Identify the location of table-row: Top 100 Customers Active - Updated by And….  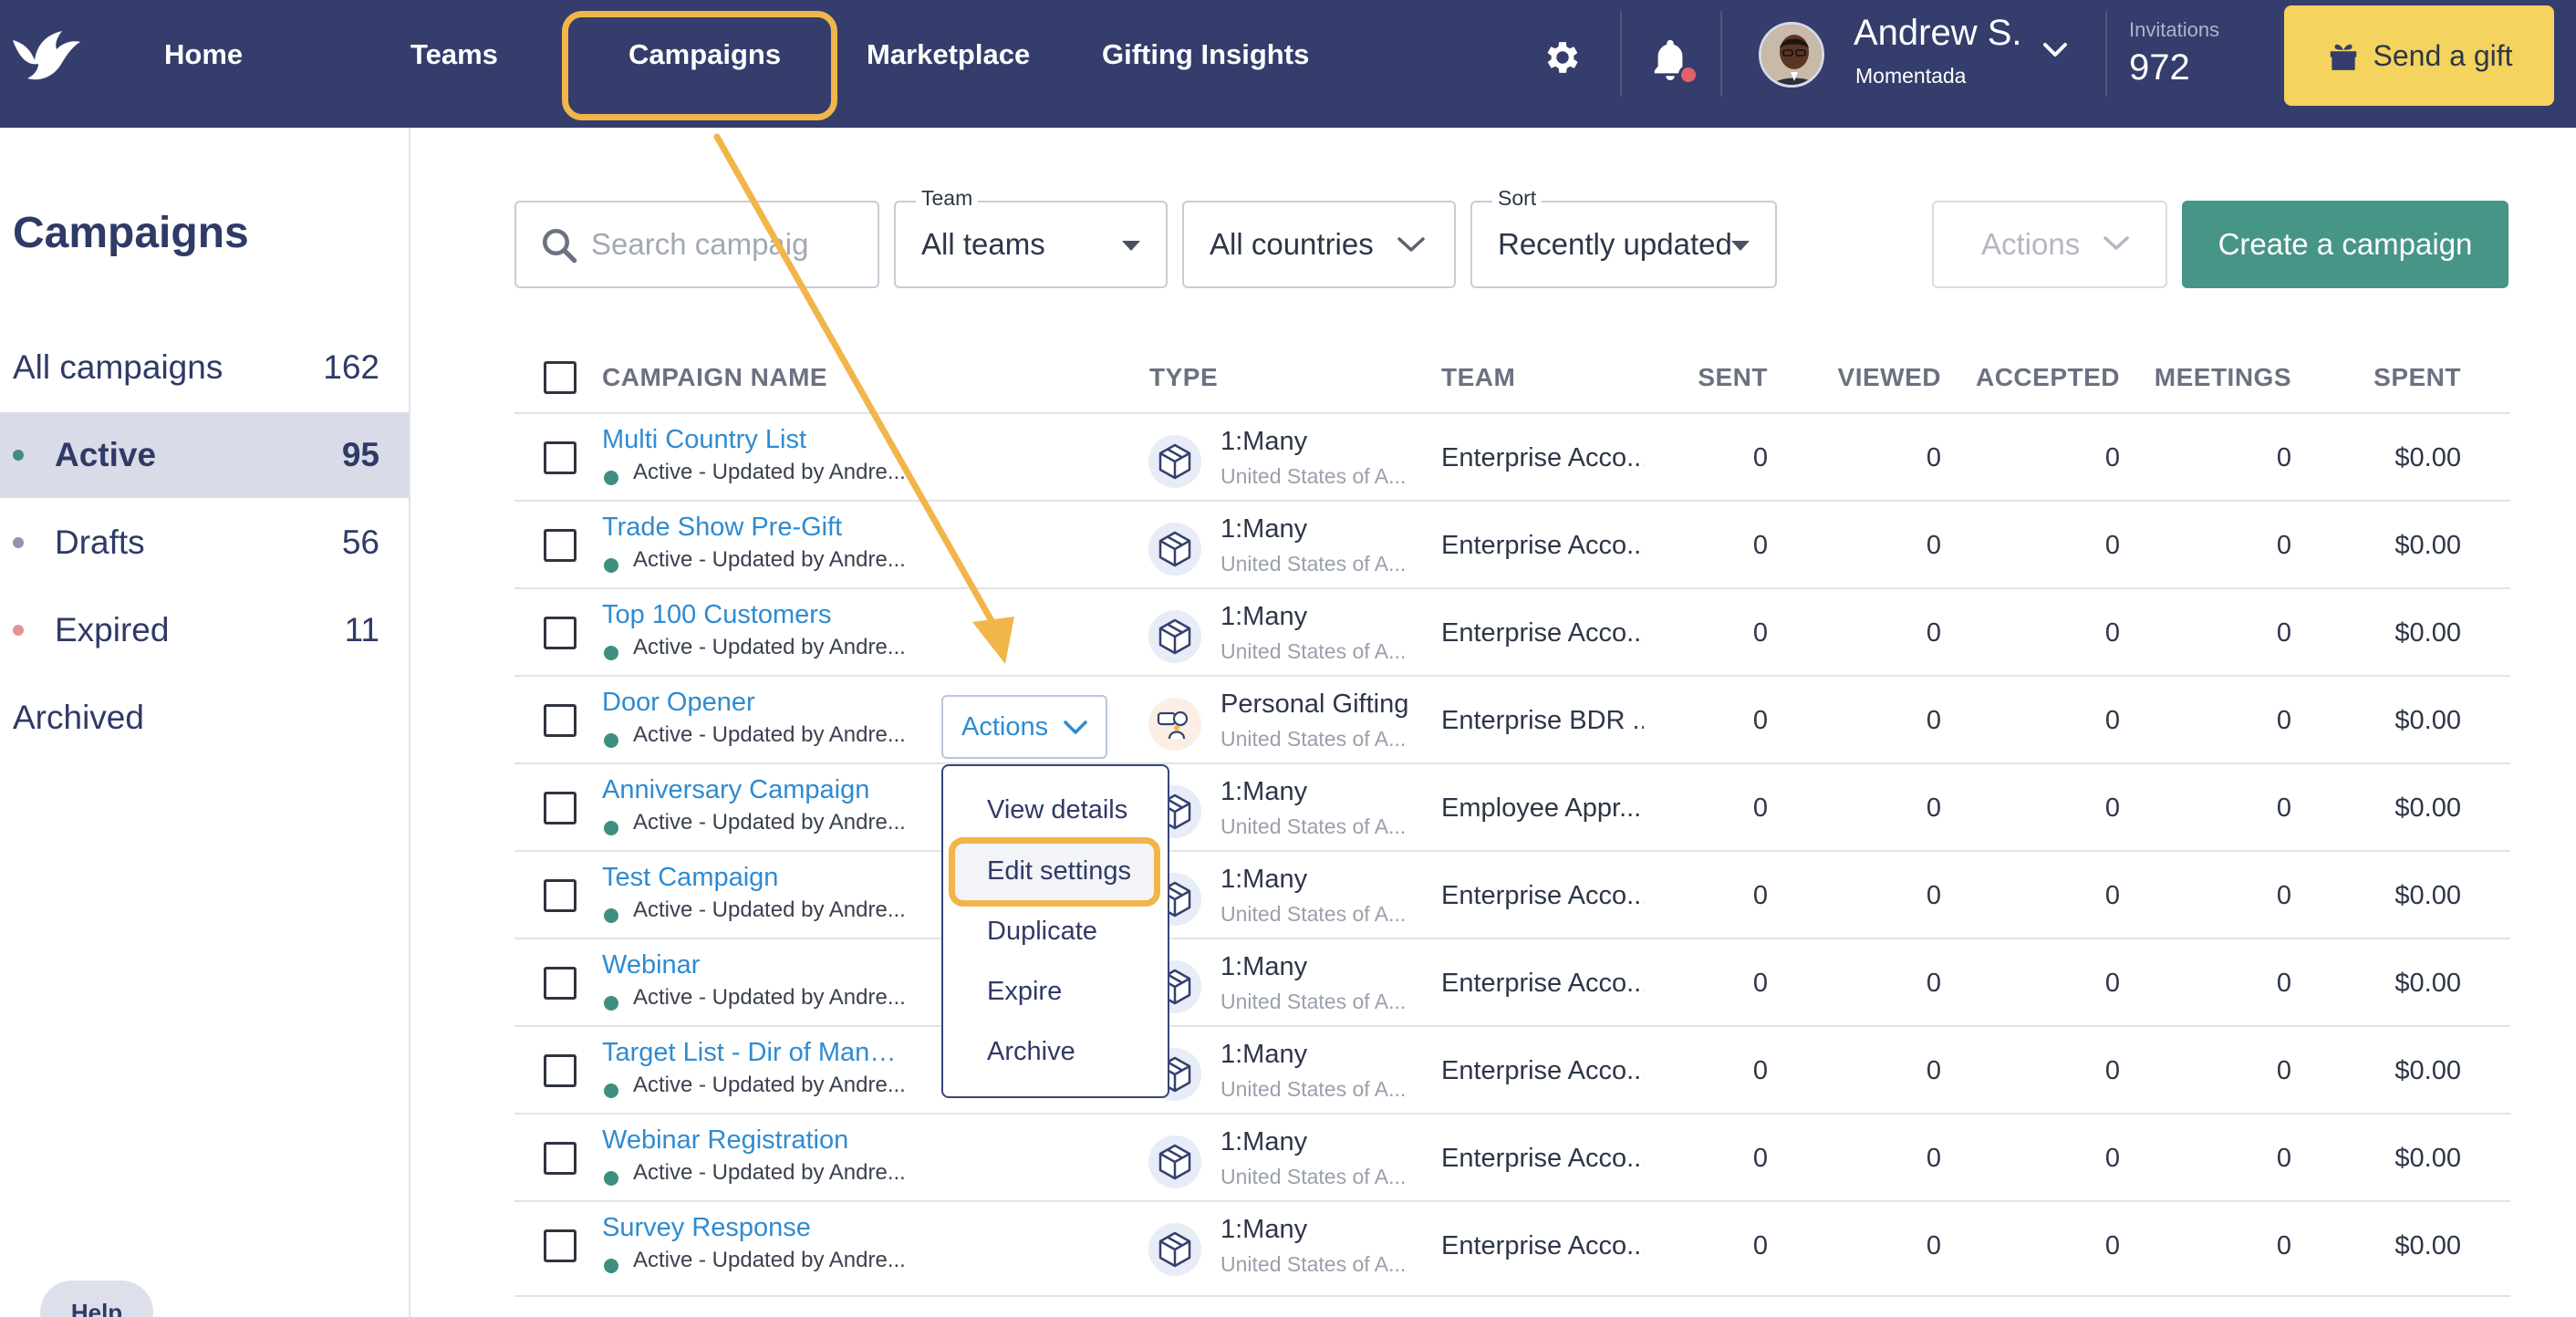
(1512, 631).